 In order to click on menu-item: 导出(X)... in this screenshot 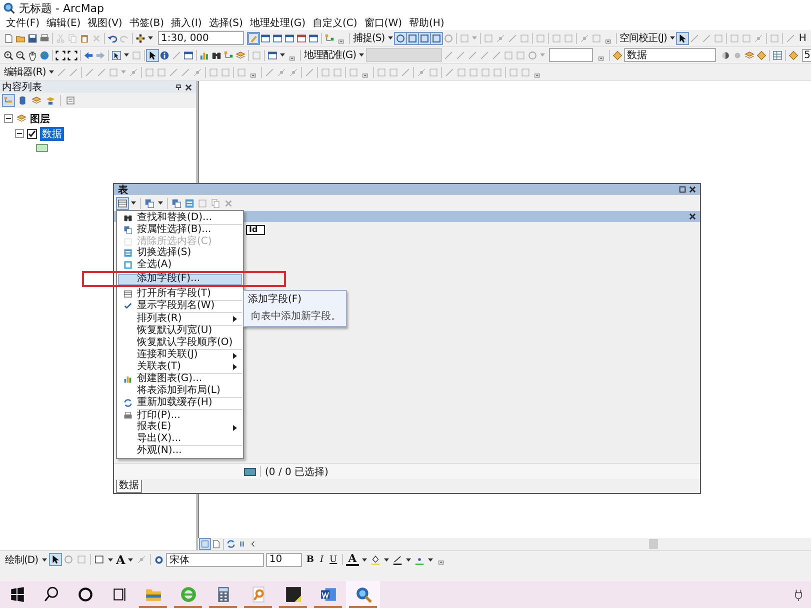, I will do `click(180, 438)`.